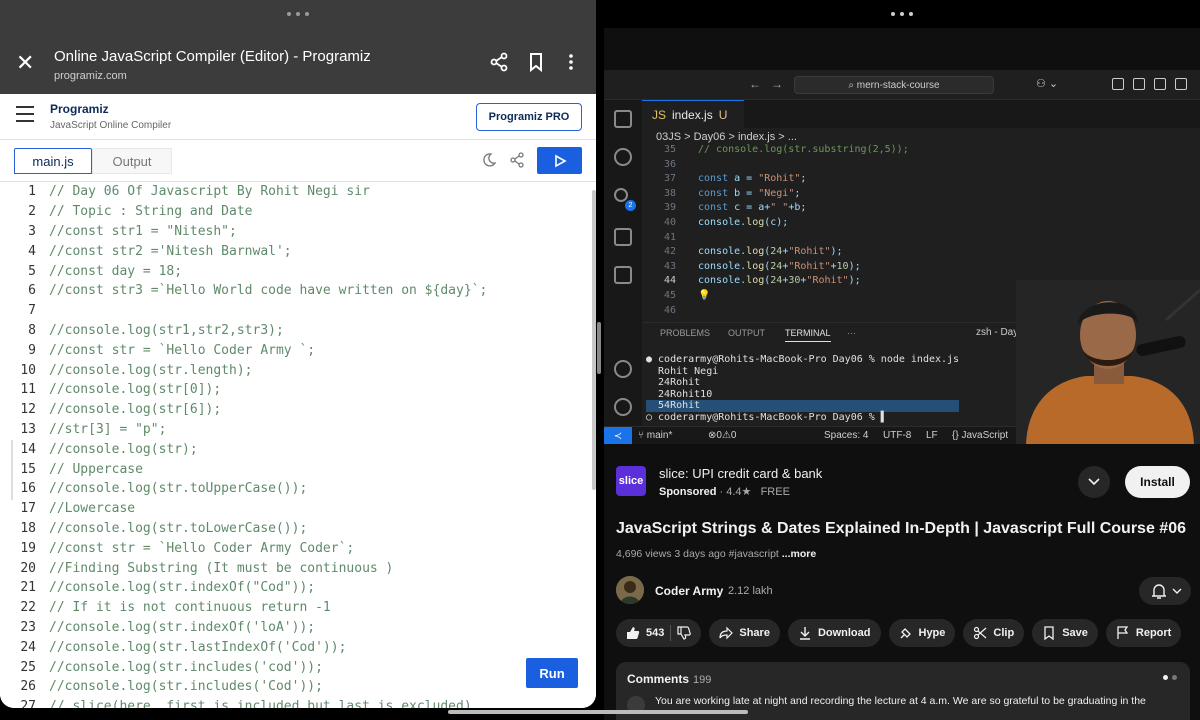 The image size is (1200, 720). I want to click on comments-label: Comments, so click(658, 679).